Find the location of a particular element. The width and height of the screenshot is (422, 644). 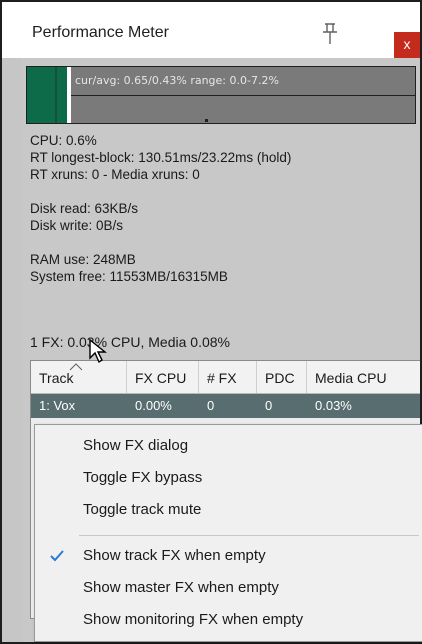

menu-item-show-fx-dialog: Show FX dialog is located at coordinates (228, 446).